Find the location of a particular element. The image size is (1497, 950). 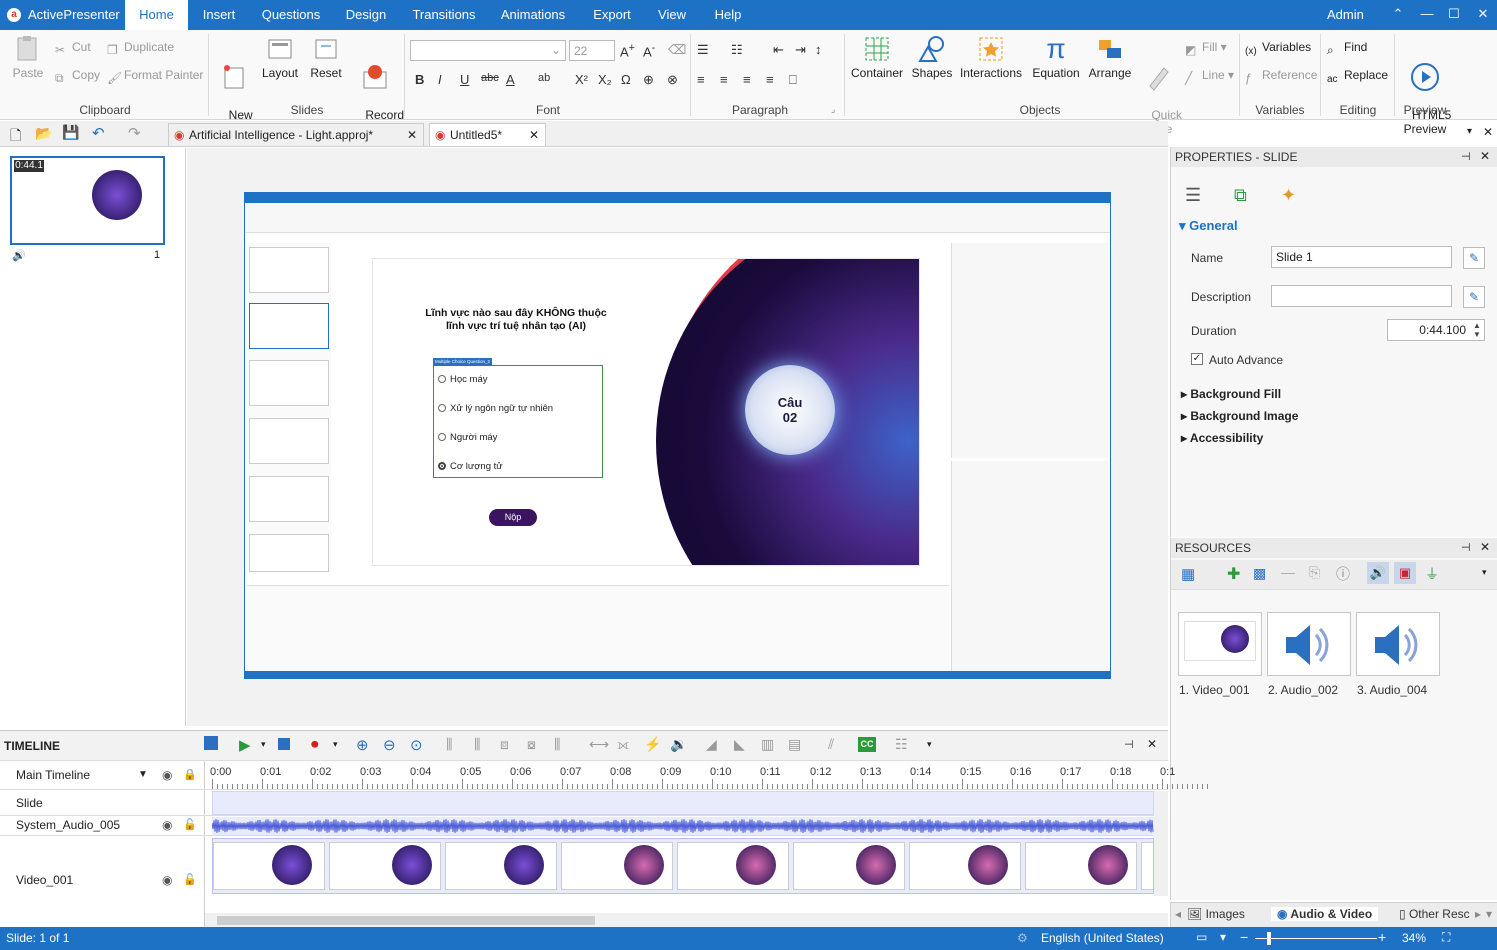

split-icon: ⫼ is located at coordinates (449, 744).